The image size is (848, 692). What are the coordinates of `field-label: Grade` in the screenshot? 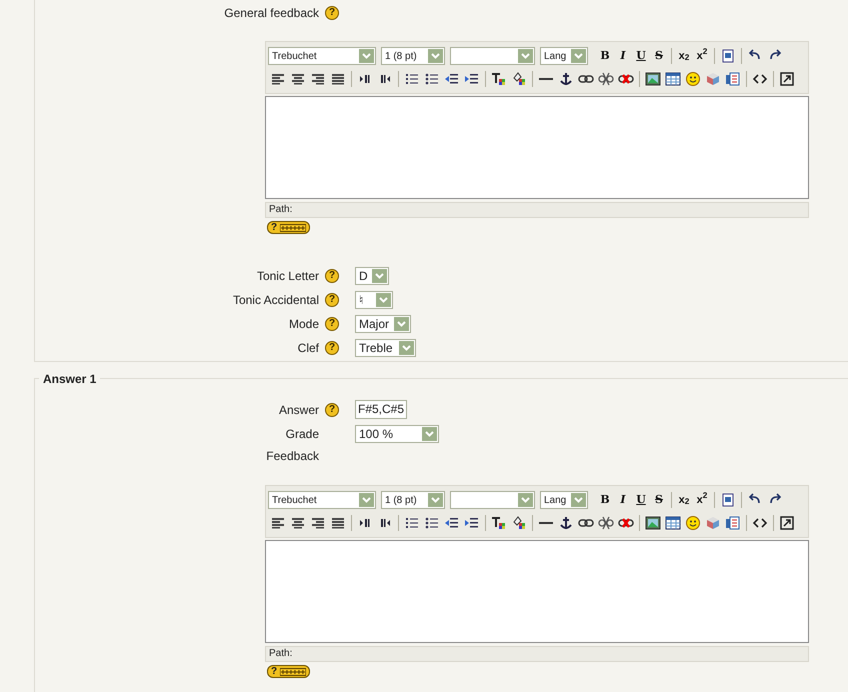 It's located at (301, 434).